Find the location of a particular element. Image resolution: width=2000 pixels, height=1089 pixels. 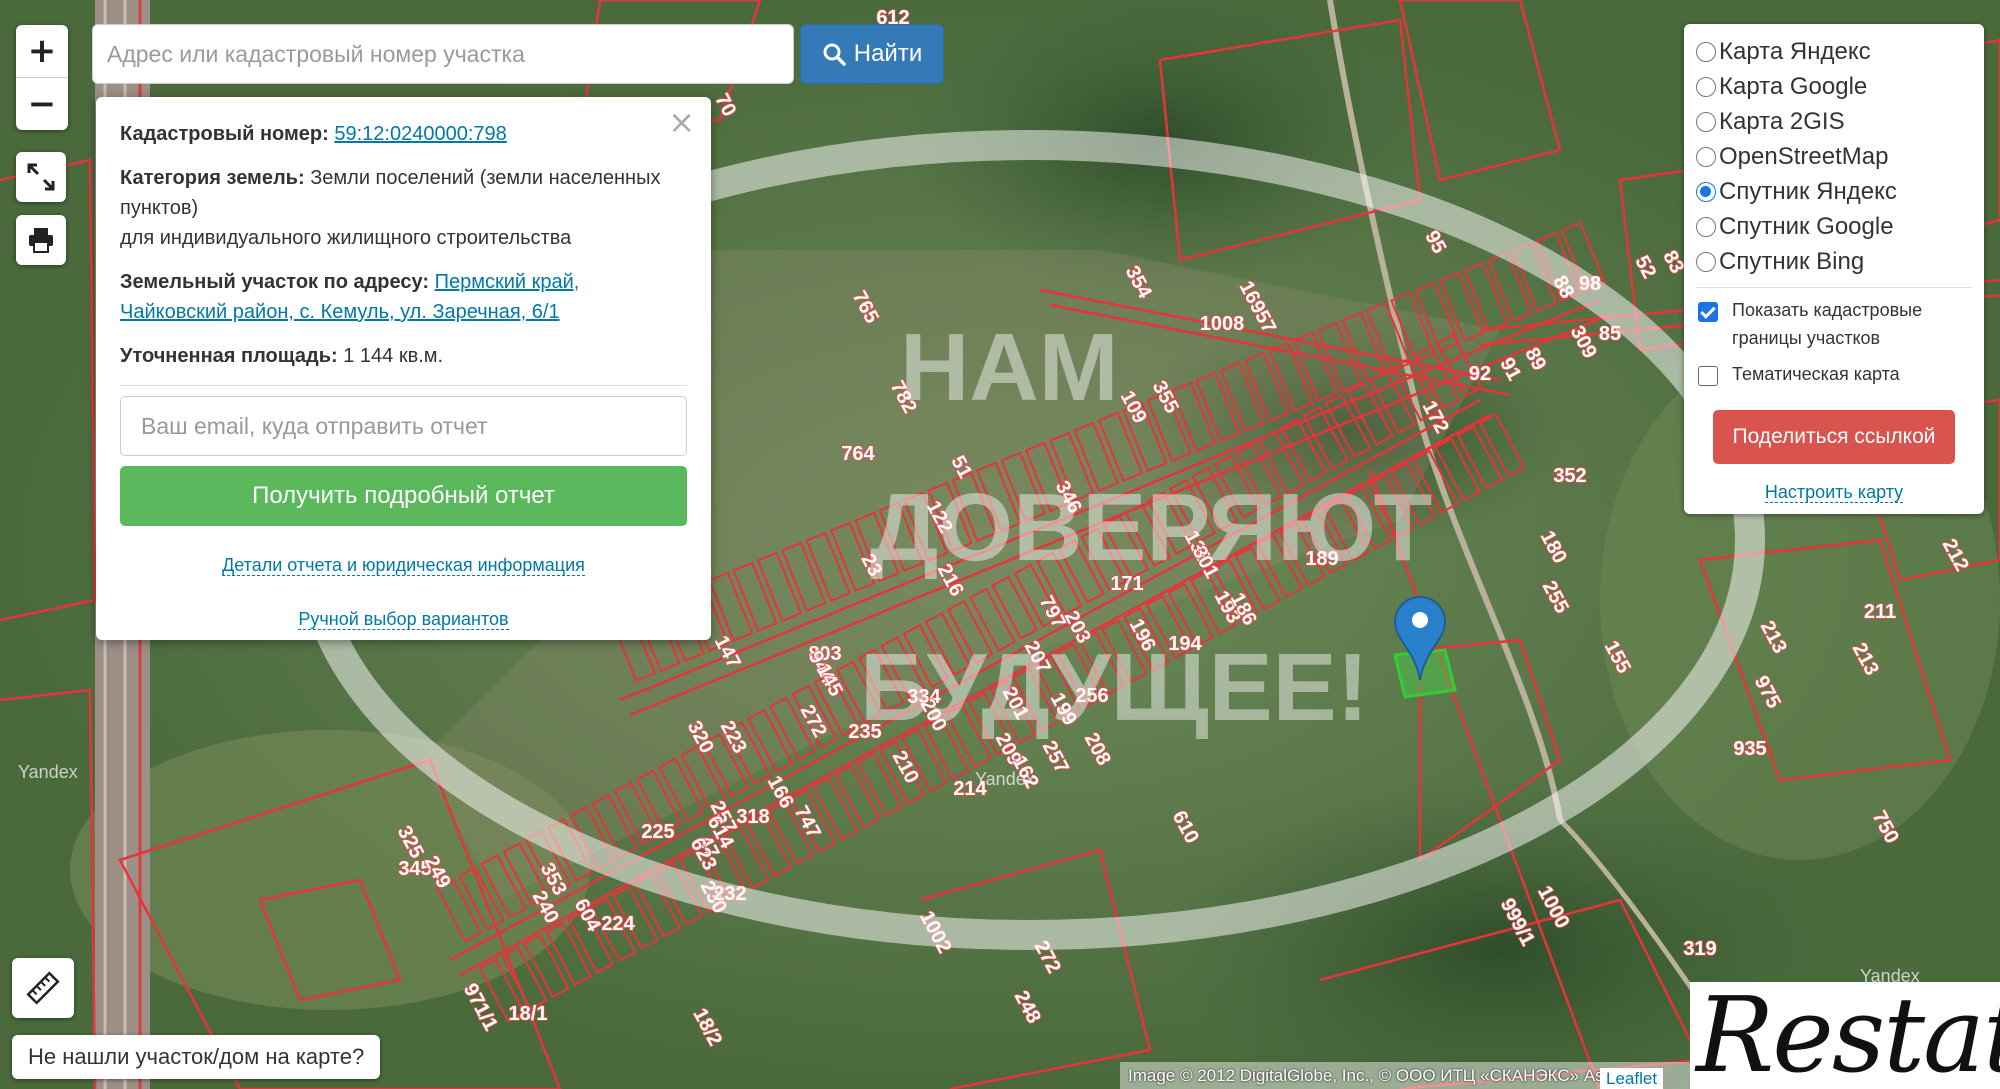

leaflet-credit: Leaflet is located at coordinates (1632, 1078).